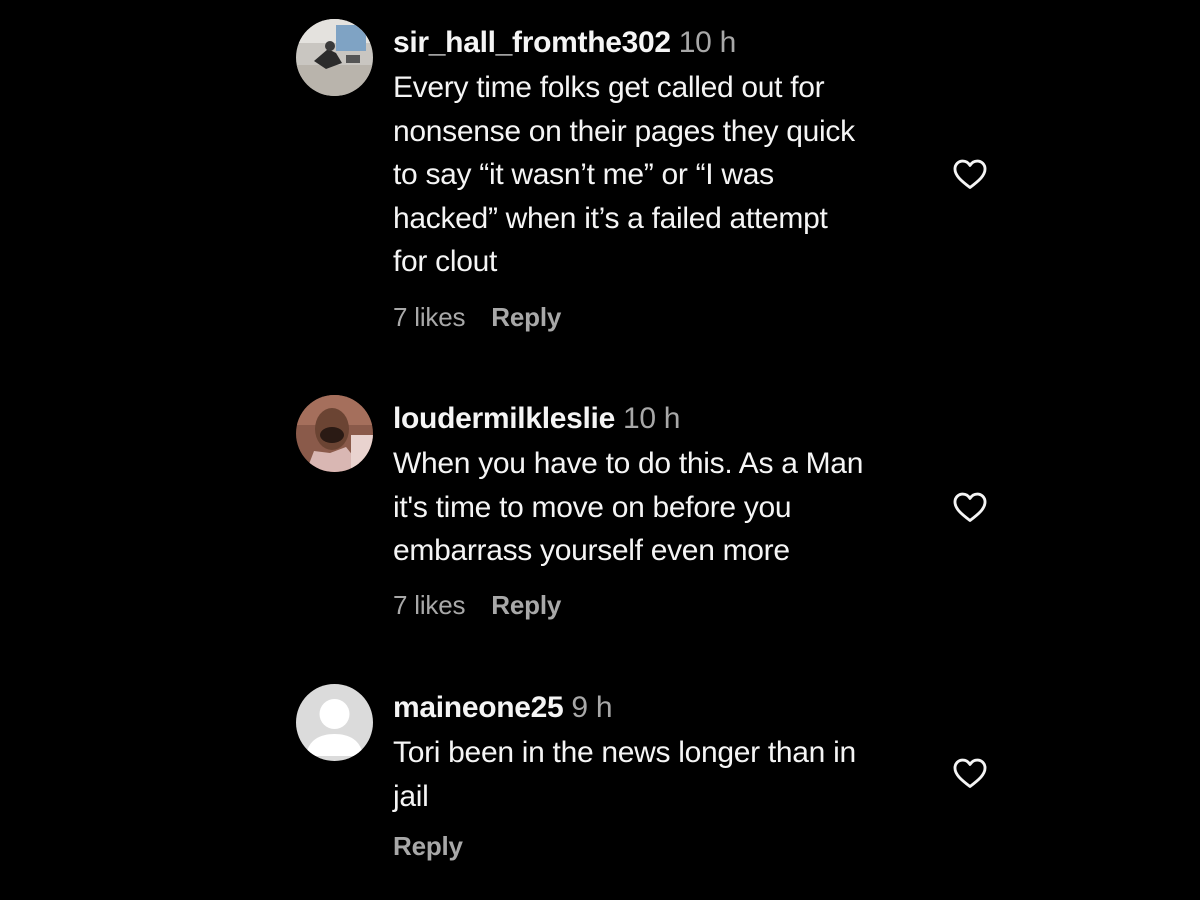 Image resolution: width=1200 pixels, height=900 pixels. I want to click on username-link: sir_hall_fromthe302, so click(532, 42).